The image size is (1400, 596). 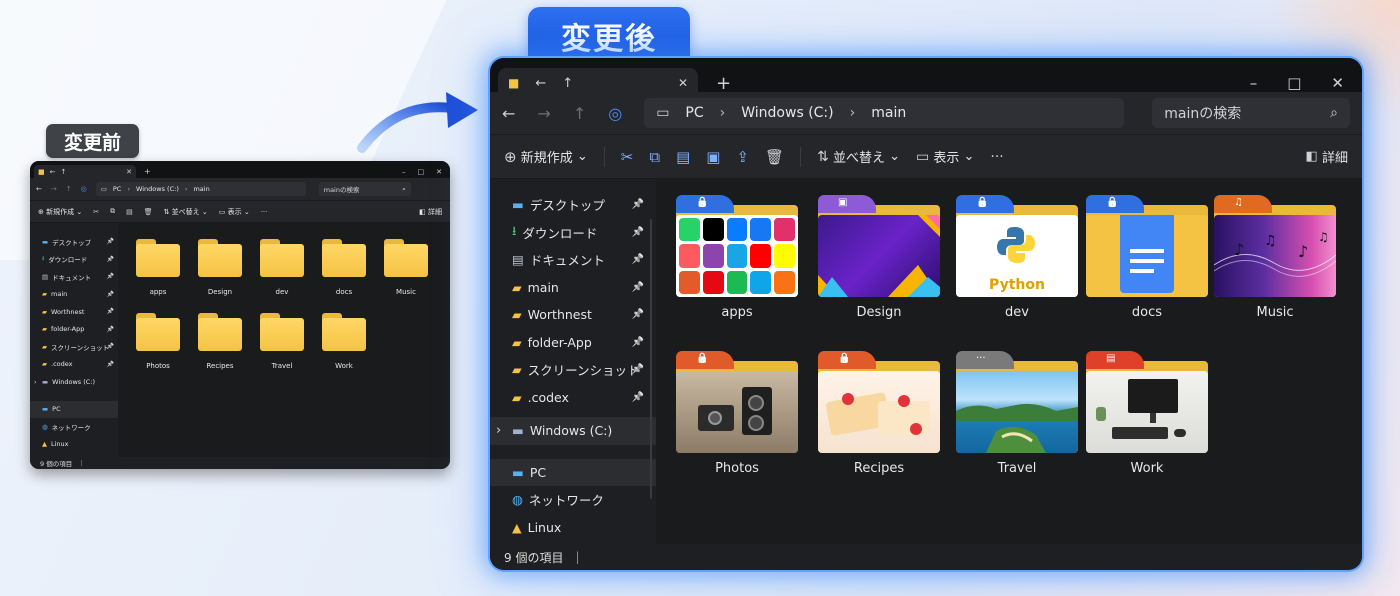 What do you see at coordinates (1147, 402) in the screenshot?
I see `folder-tile: ▤` at bounding box center [1147, 402].